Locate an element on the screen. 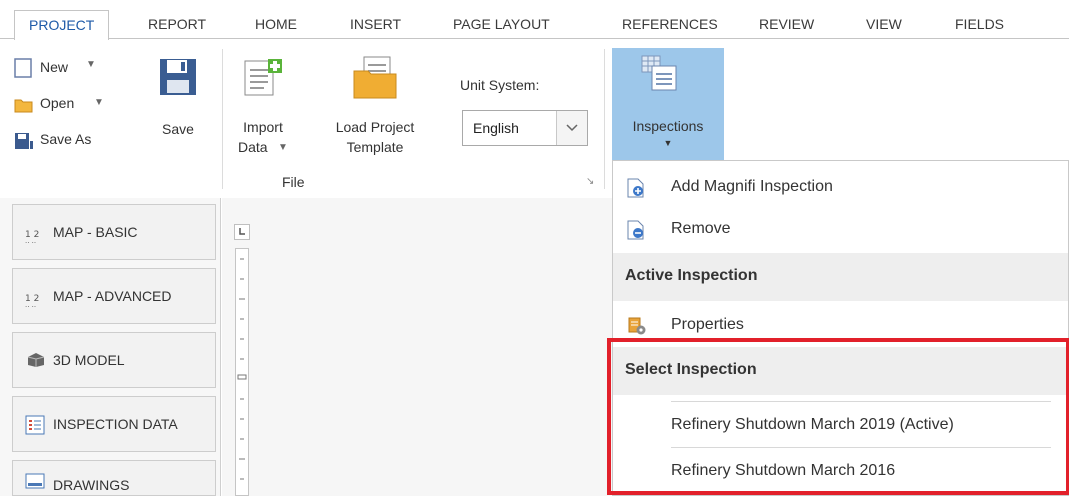 This screenshot has width=1069, height=498. sidebar-item-label: INSPECTION DATA is located at coordinates (115, 424).